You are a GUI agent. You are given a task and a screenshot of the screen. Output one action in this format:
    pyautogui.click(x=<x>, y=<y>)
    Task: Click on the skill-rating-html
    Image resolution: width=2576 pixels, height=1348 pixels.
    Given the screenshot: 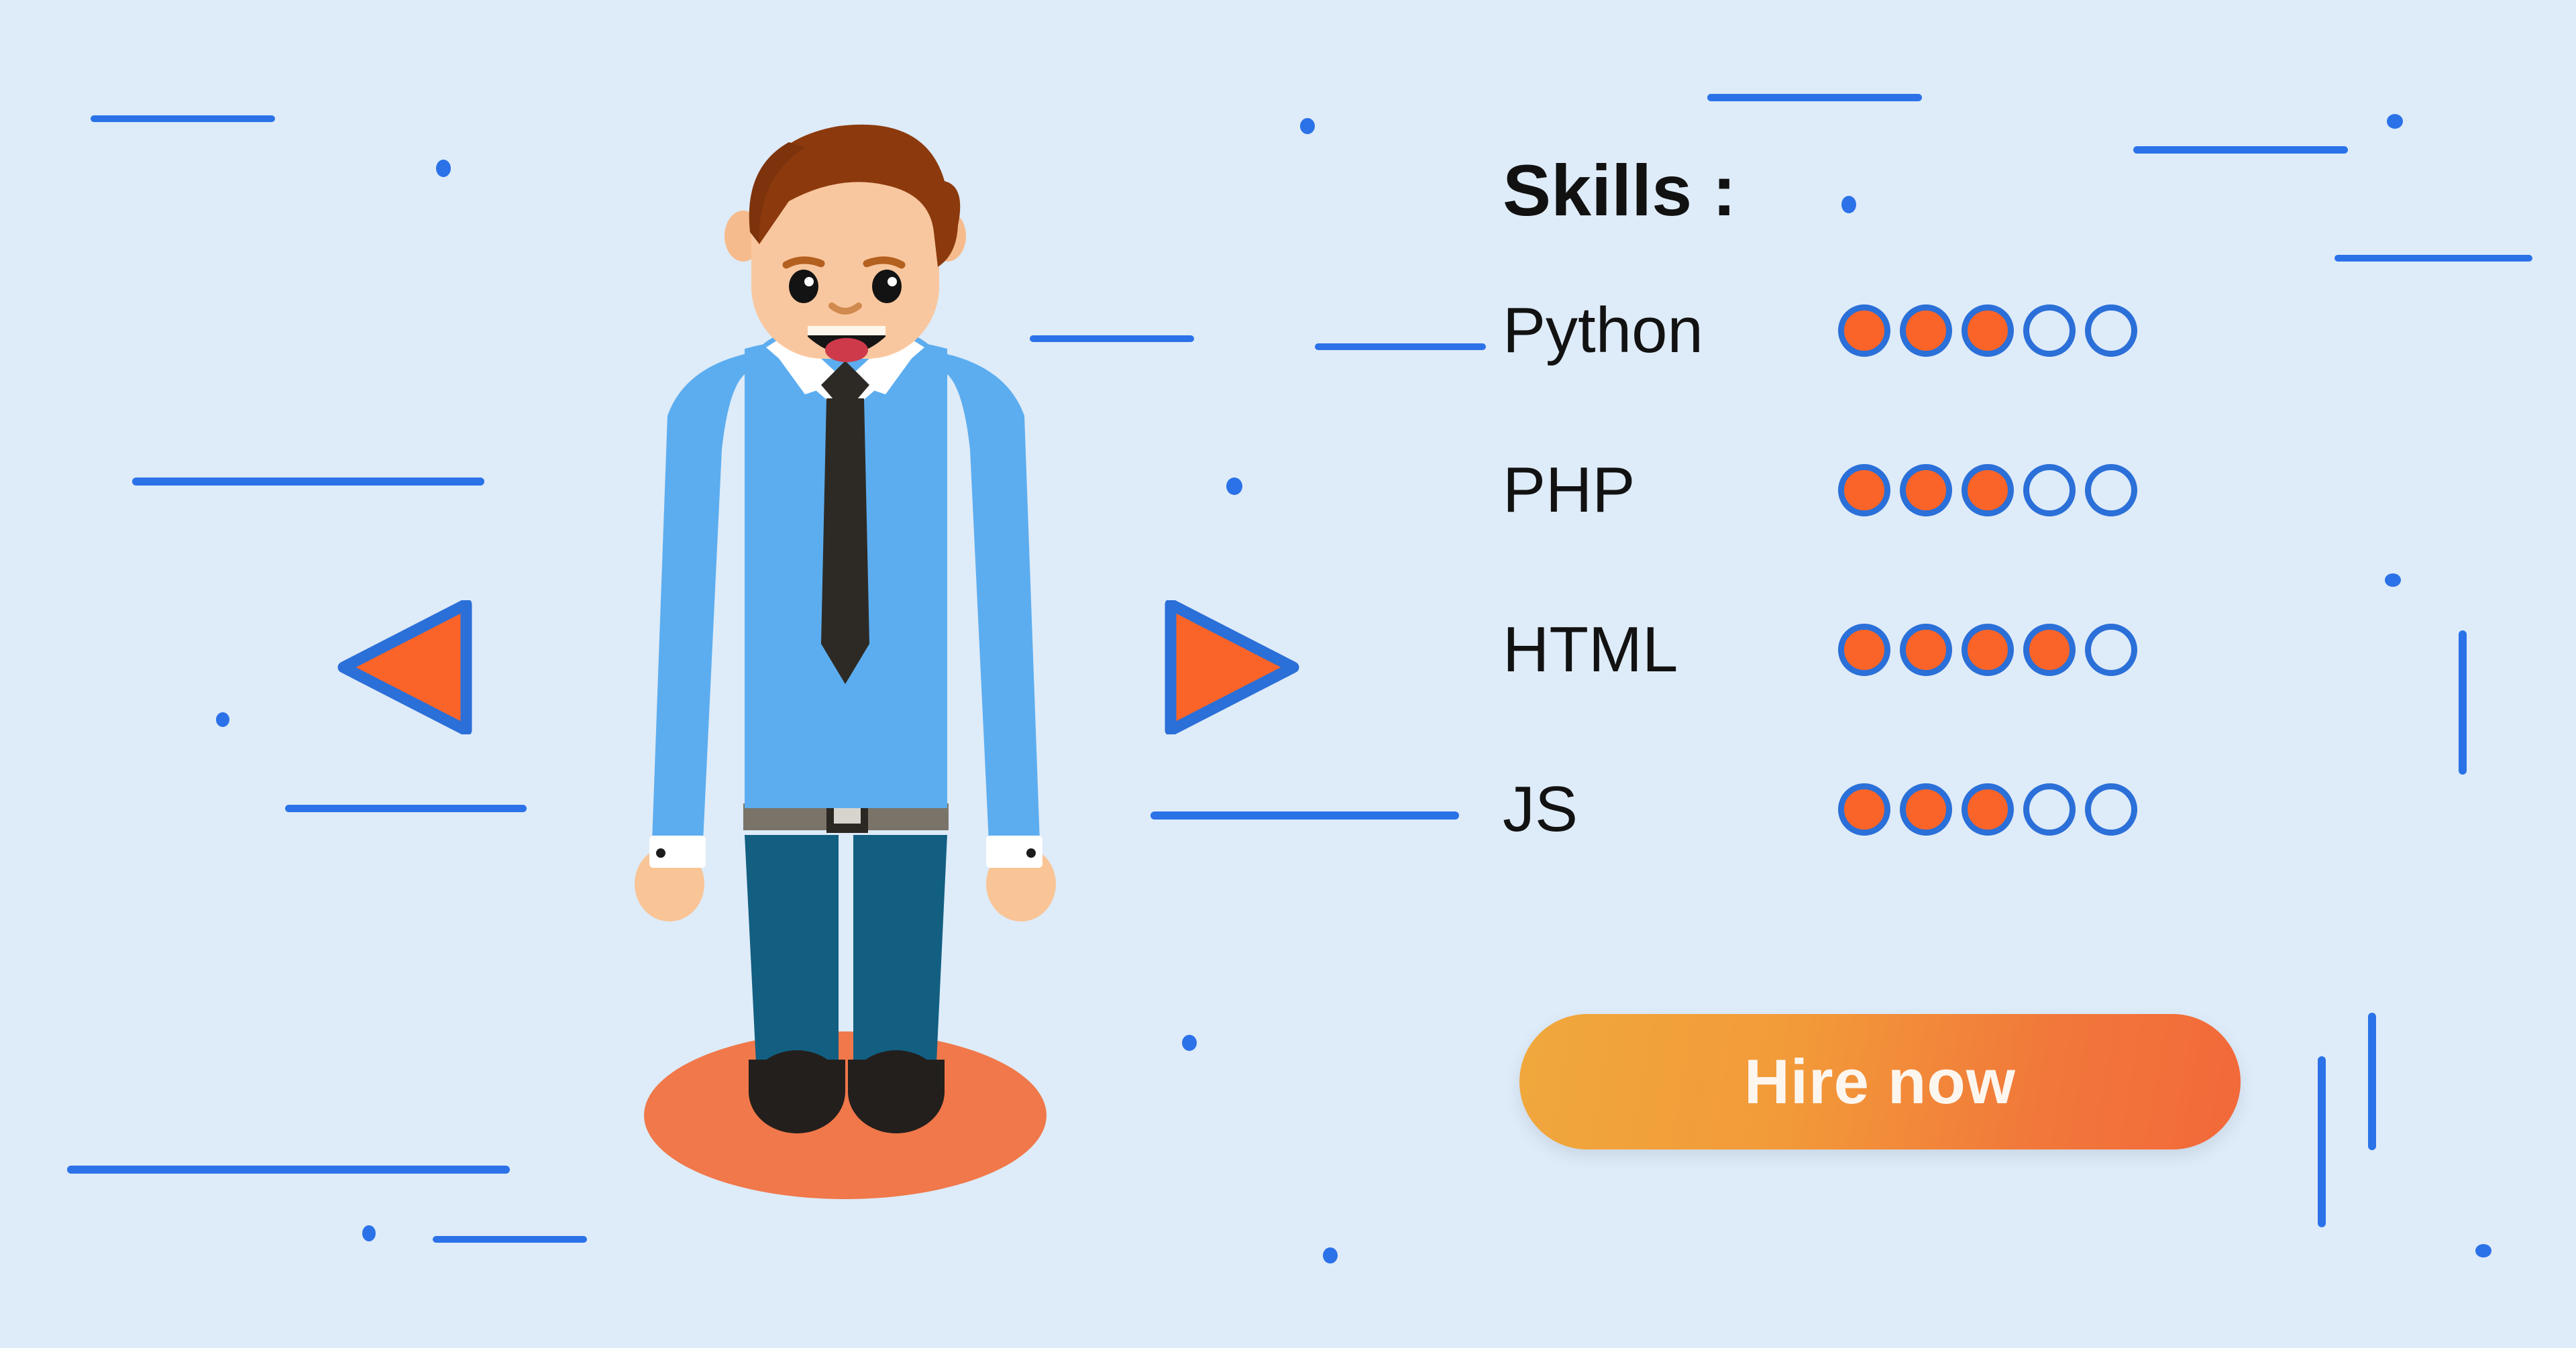 What is the action you would take?
    pyautogui.click(x=1987, y=650)
    